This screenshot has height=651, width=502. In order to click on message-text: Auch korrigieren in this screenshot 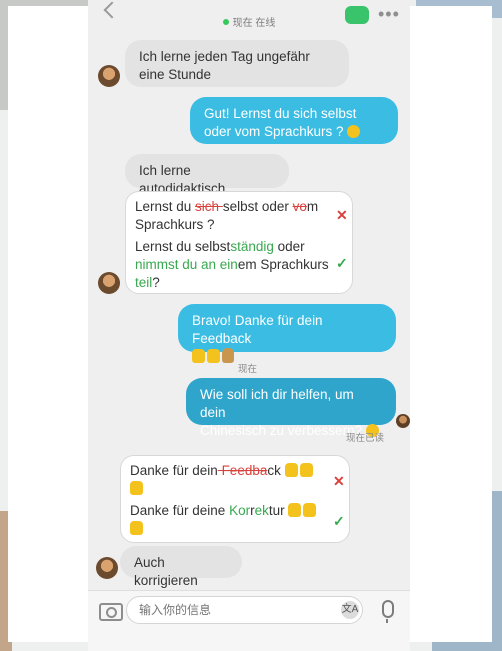, I will do `click(166, 571)`.